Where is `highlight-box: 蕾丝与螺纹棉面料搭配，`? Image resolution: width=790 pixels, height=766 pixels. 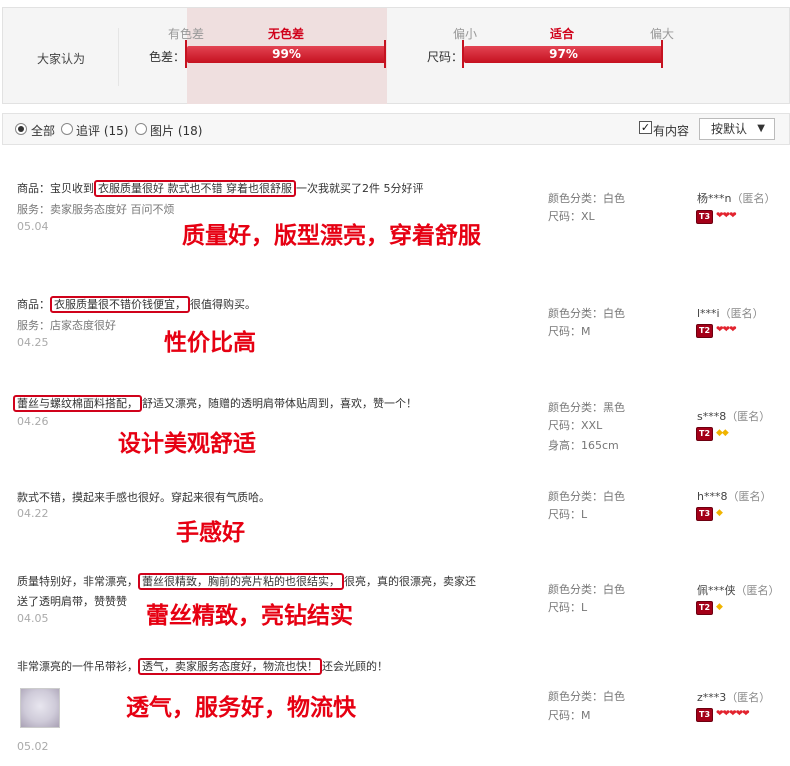 highlight-box: 蕾丝与螺纹棉面料搭配， is located at coordinates (77, 403).